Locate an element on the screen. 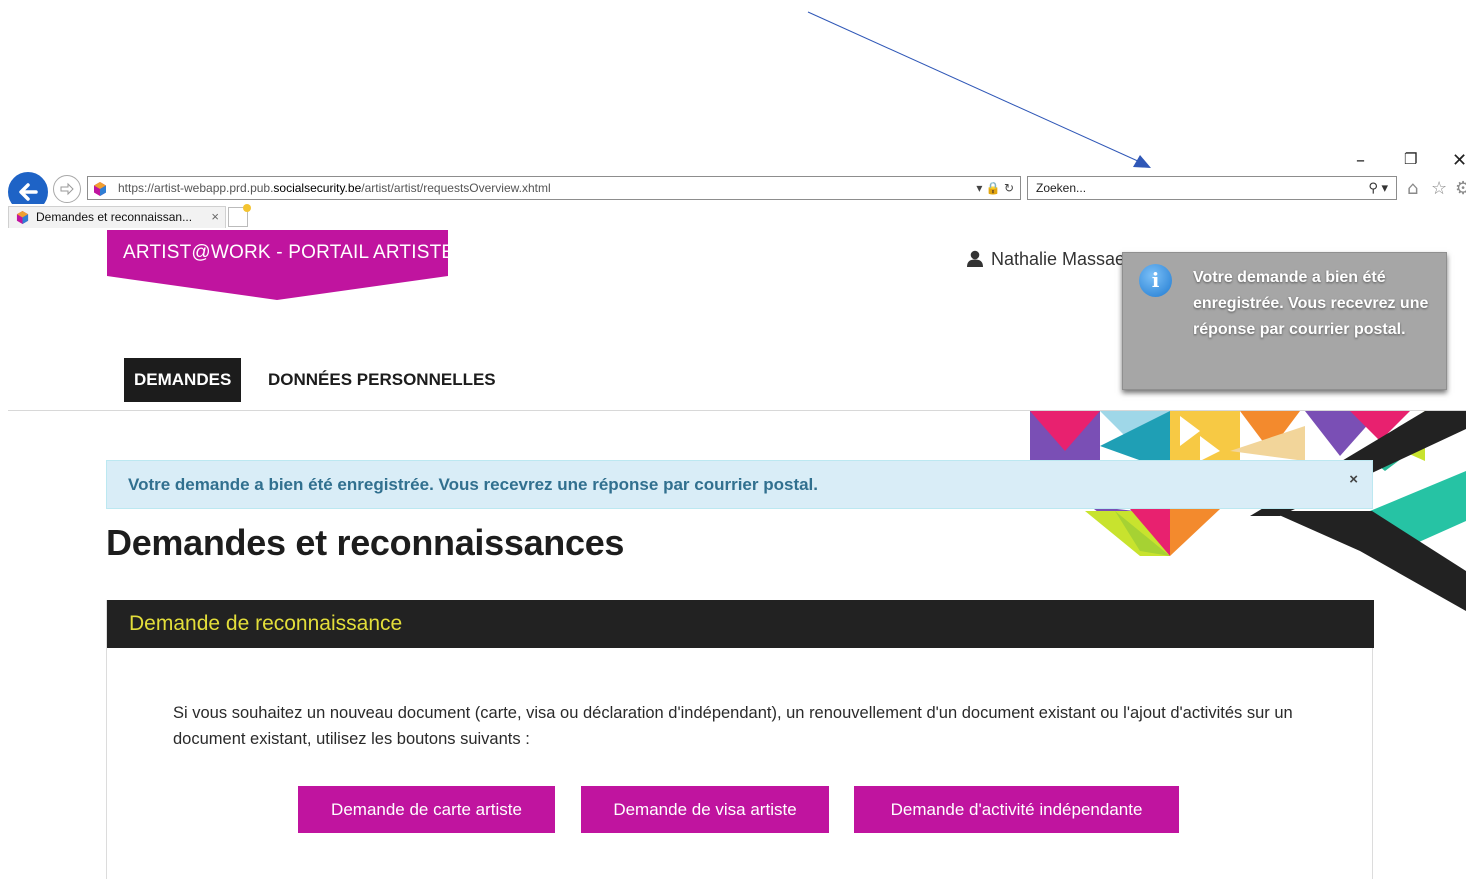  forward-arrow-icon is located at coordinates (67, 189).